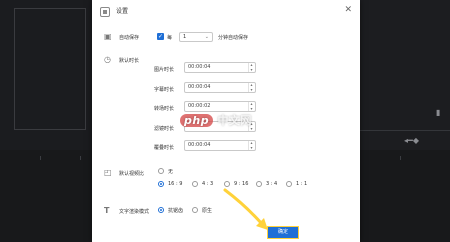  I want to click on text-render-native-label: 原生, so click(207, 211).